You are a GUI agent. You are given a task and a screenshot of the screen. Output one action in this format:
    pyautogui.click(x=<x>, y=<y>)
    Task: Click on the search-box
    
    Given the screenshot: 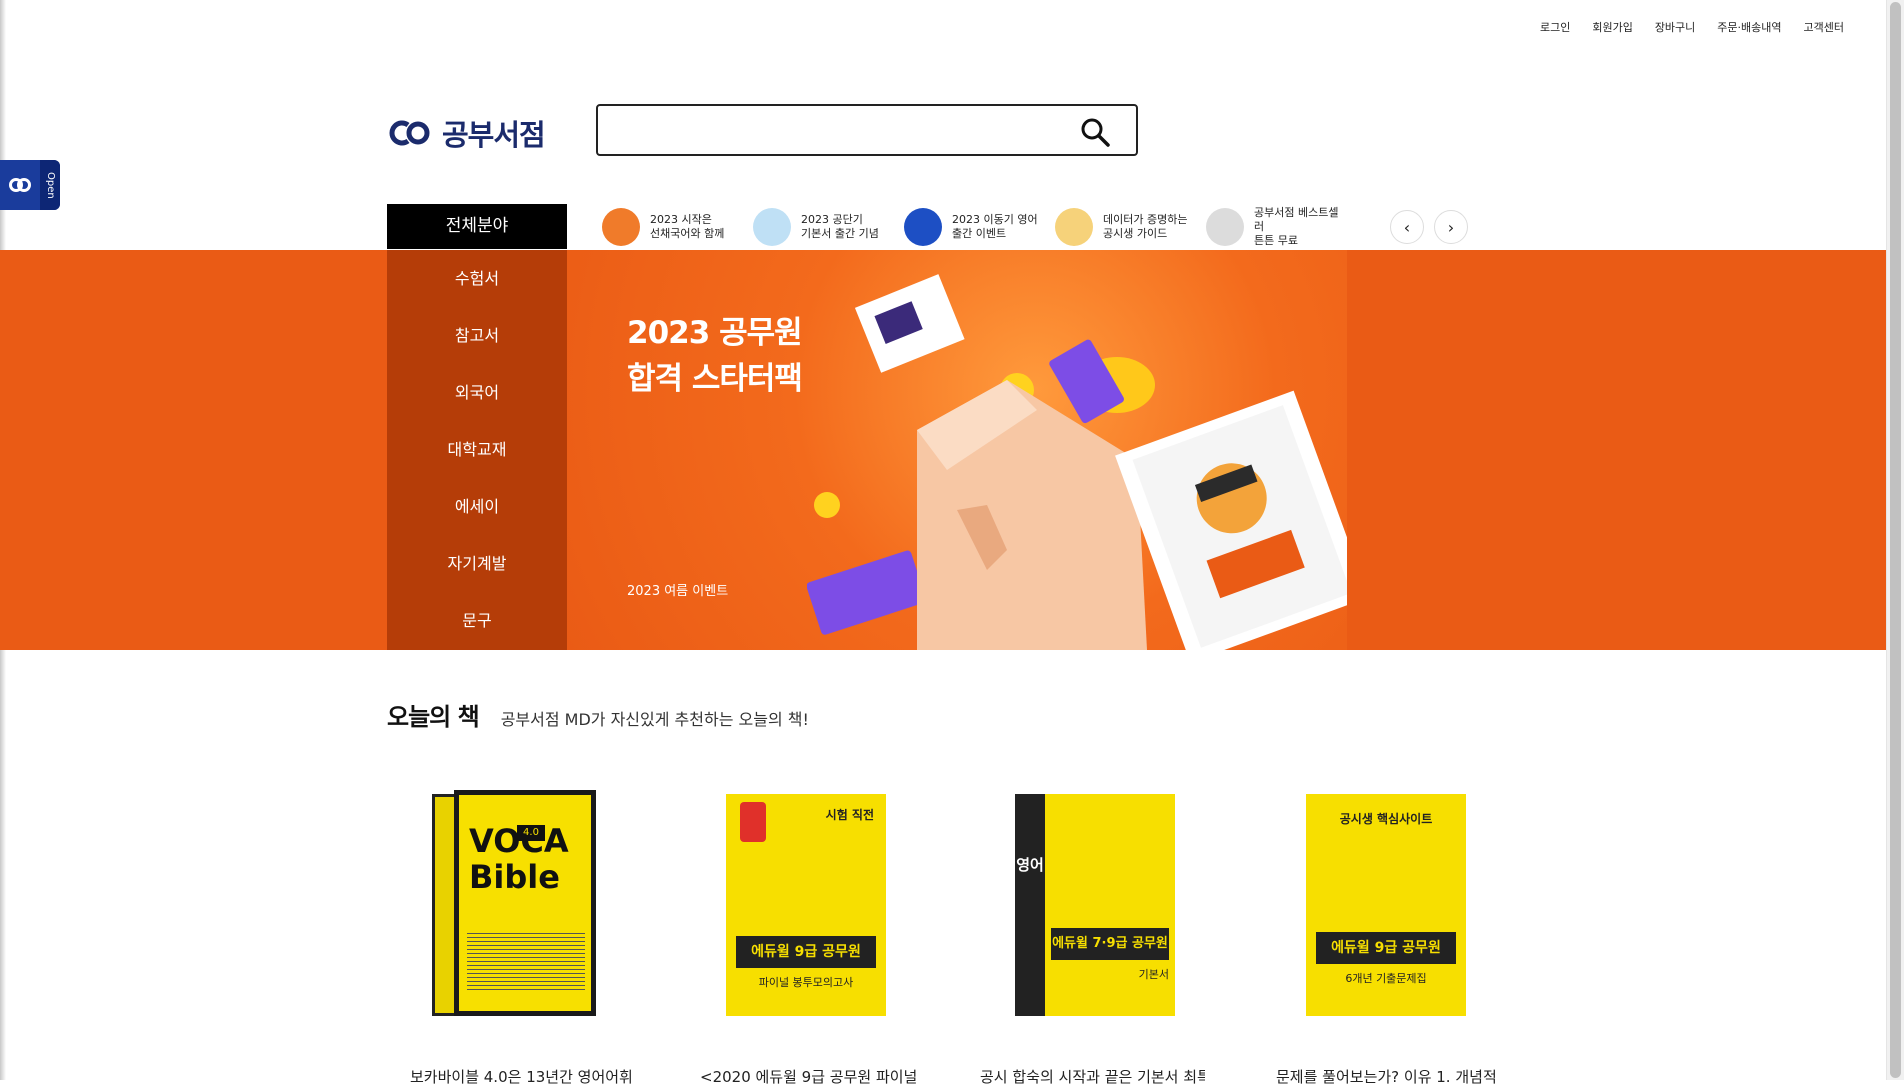 What is the action you would take?
    pyautogui.click(x=867, y=130)
    